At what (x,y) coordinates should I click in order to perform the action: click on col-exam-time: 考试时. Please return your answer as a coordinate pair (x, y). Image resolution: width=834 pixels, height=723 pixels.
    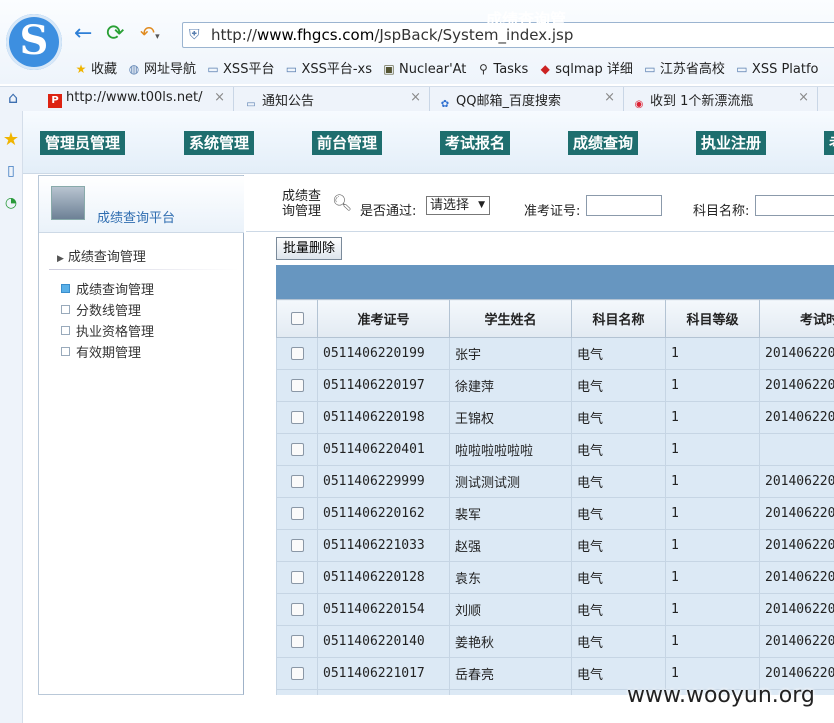
    Looking at the image, I should click on (796, 318).